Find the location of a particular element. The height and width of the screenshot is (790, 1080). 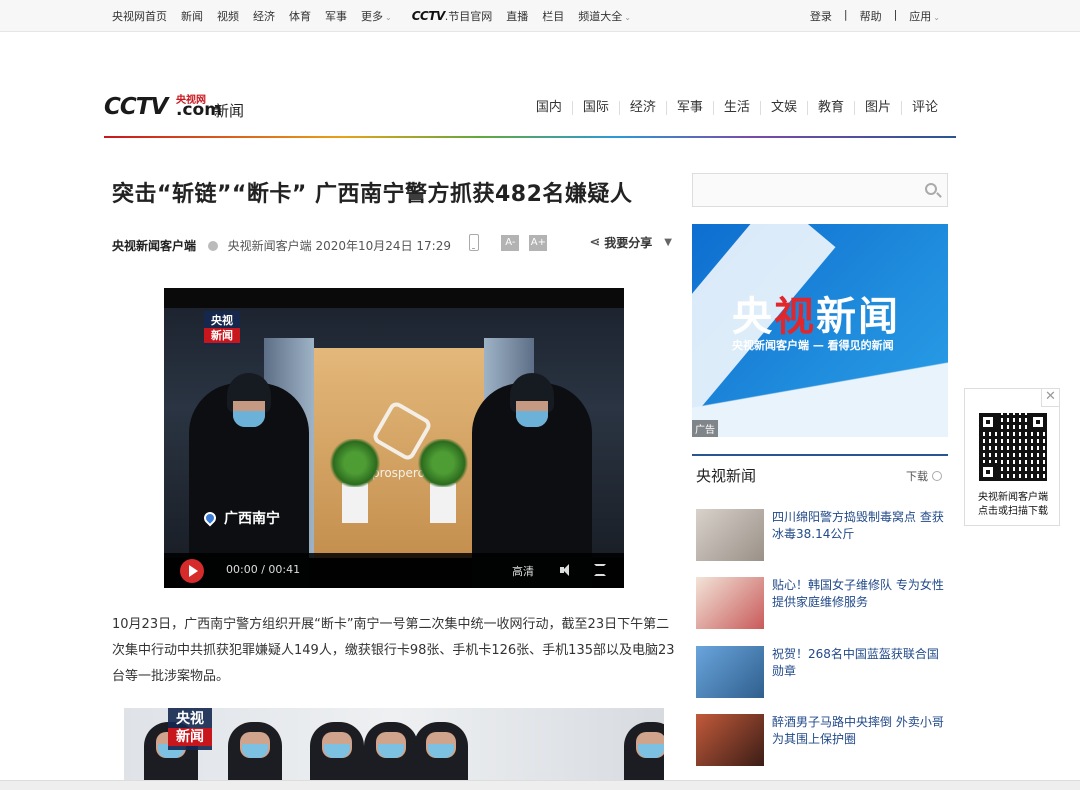

share-button: ⋖ 我要分享 ▼ is located at coordinates (630, 242).